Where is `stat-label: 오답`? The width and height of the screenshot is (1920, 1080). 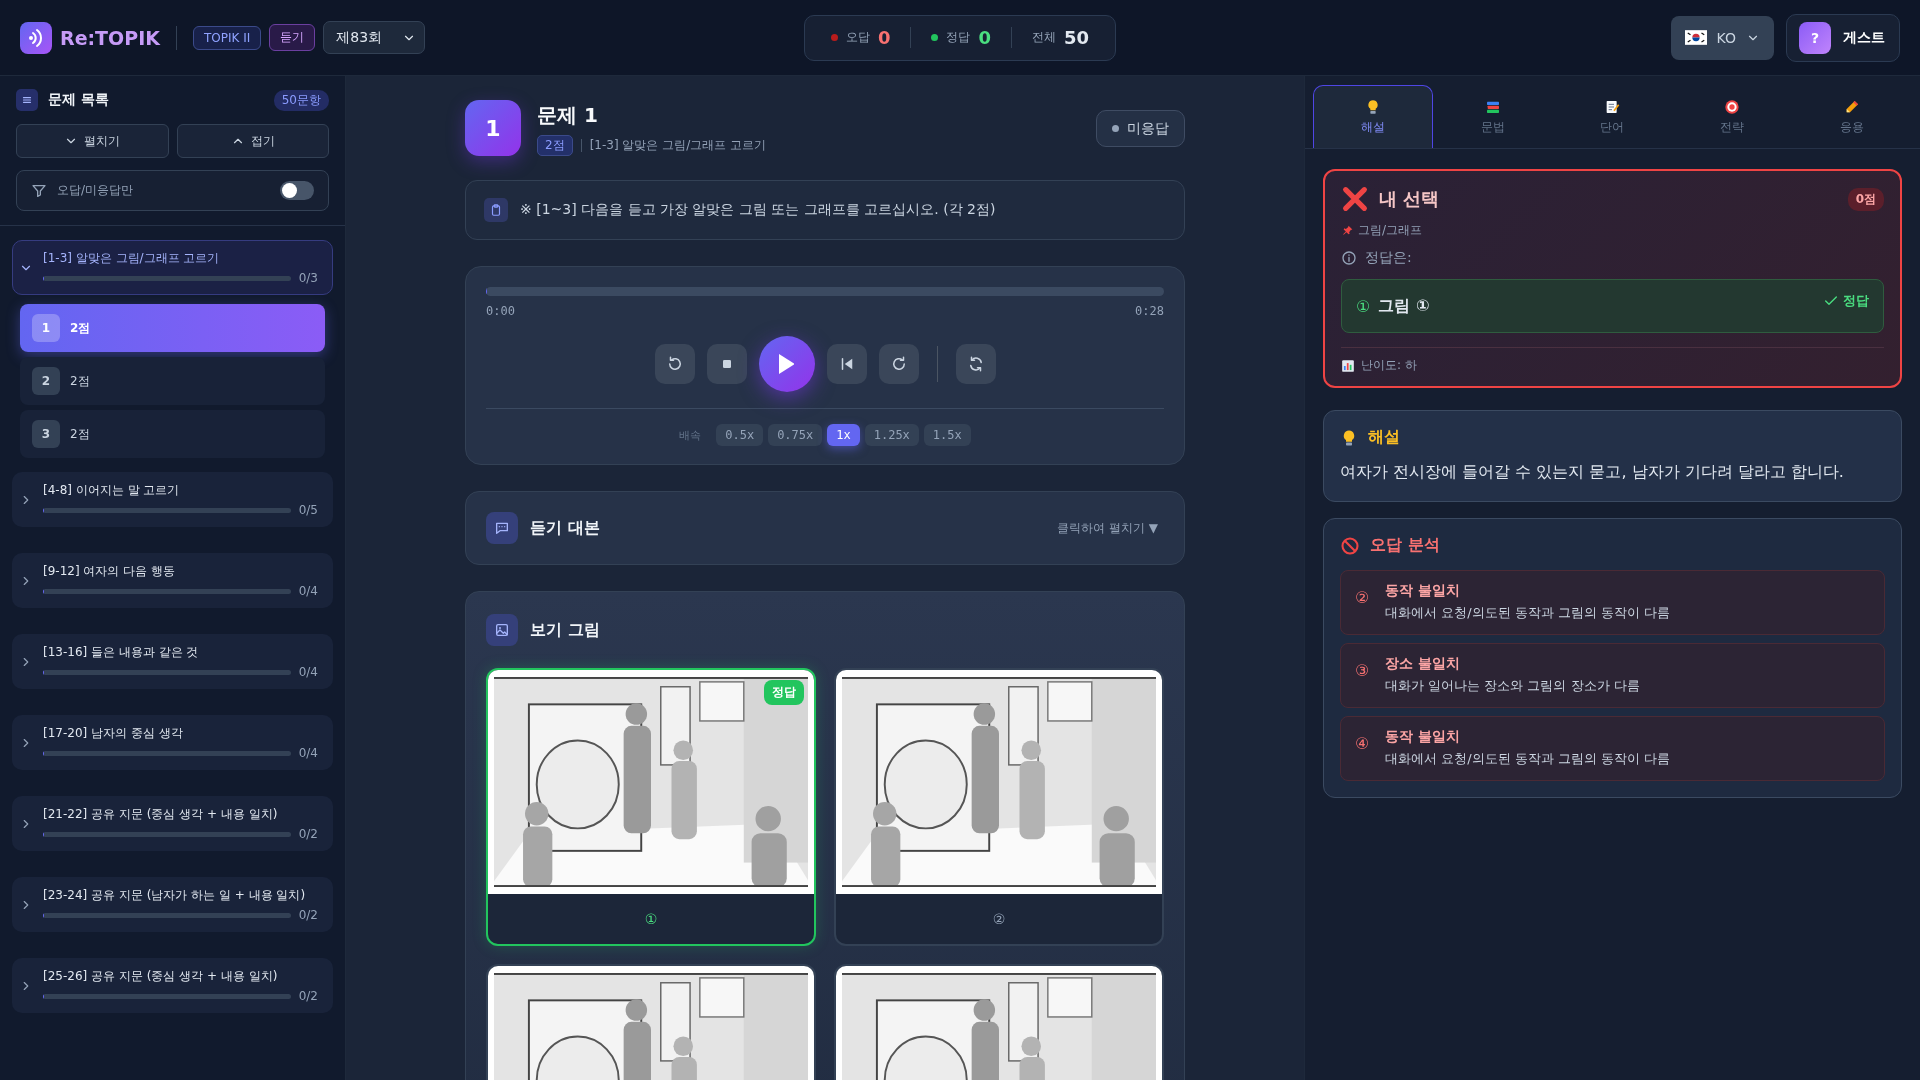 stat-label: 오답 is located at coordinates (857, 37).